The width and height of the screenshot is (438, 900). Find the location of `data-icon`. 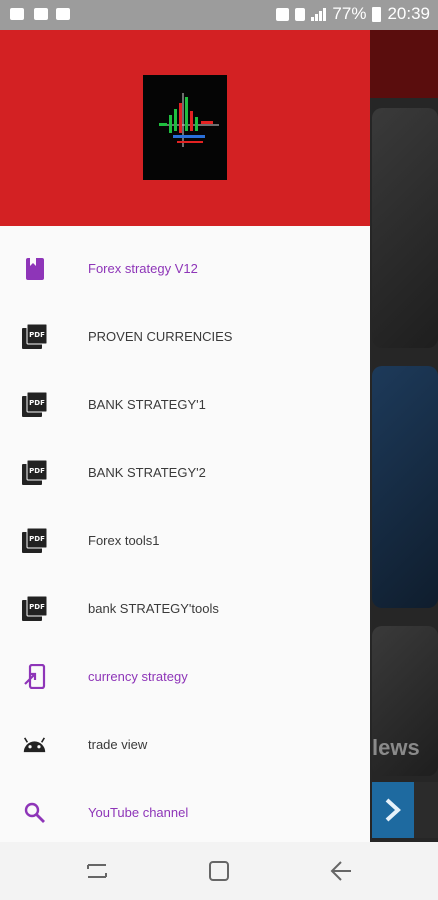

data-icon is located at coordinates (300, 14).